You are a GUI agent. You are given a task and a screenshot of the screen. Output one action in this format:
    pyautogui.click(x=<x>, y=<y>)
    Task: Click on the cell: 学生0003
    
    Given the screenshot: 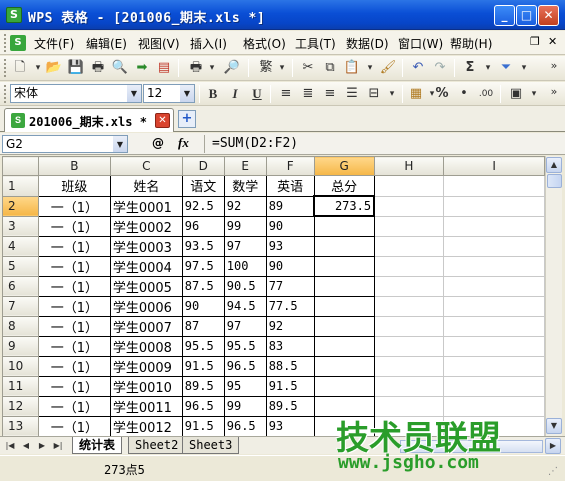 What is the action you would take?
    pyautogui.click(x=146, y=246)
    